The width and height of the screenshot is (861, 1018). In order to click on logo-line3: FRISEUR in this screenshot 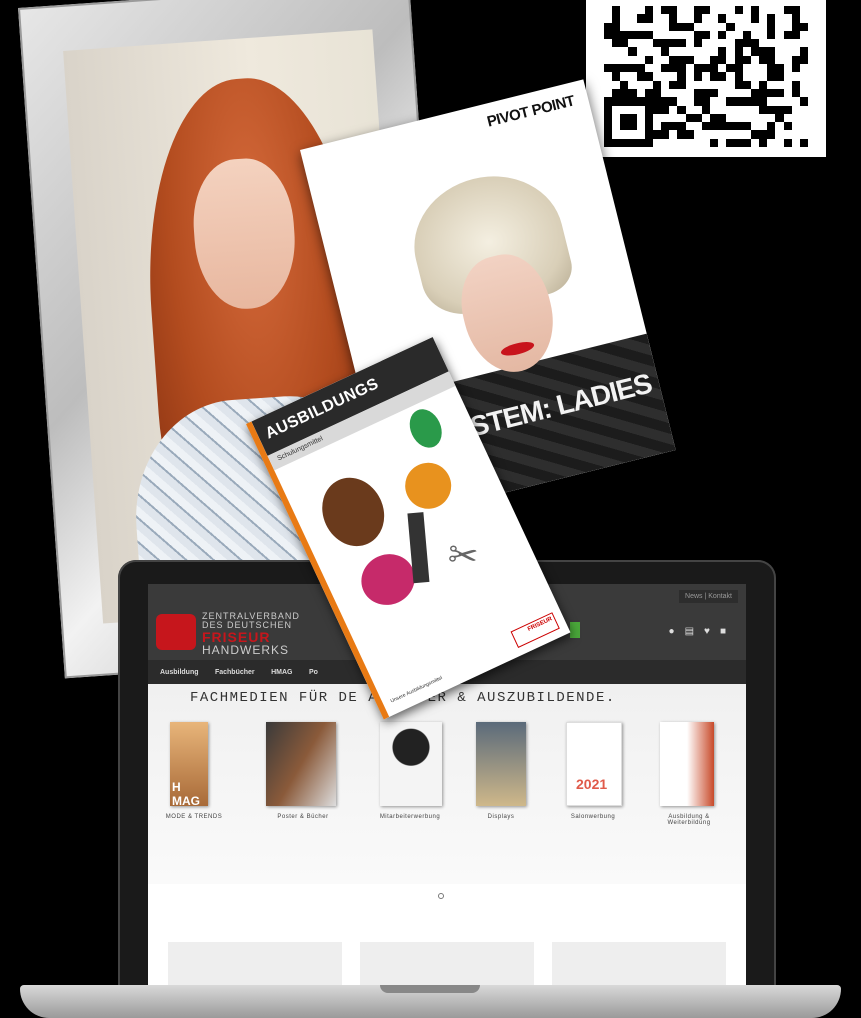, I will do `click(236, 637)`.